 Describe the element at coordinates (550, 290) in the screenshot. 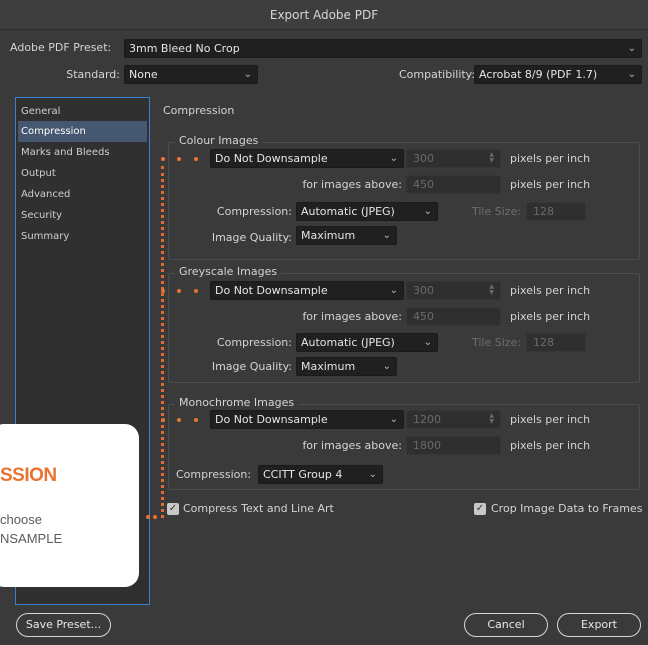

I see `grey-ppi-unit: pixels per inch` at that location.